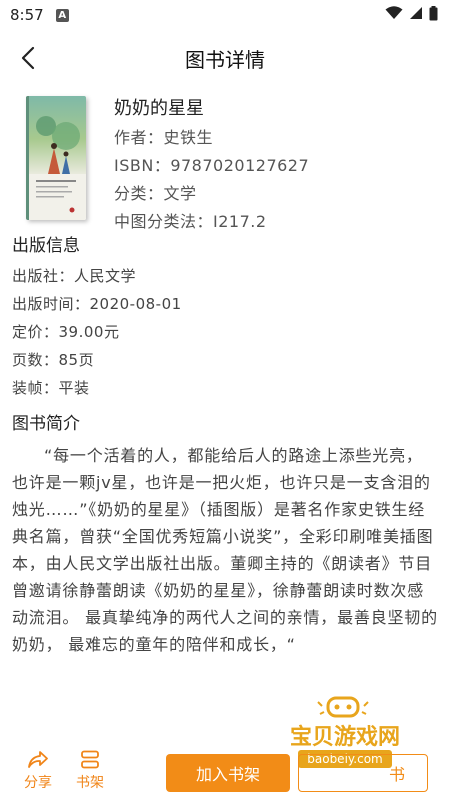 The image size is (450, 800). I want to click on status-bar: 8:57 A, so click(225, 15).